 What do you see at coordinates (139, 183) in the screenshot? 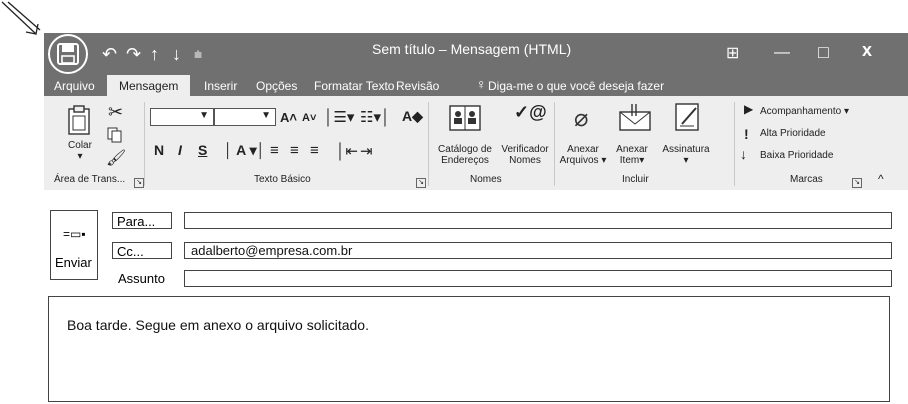
I see `clipboard-launcher-icon: ↘` at bounding box center [139, 183].